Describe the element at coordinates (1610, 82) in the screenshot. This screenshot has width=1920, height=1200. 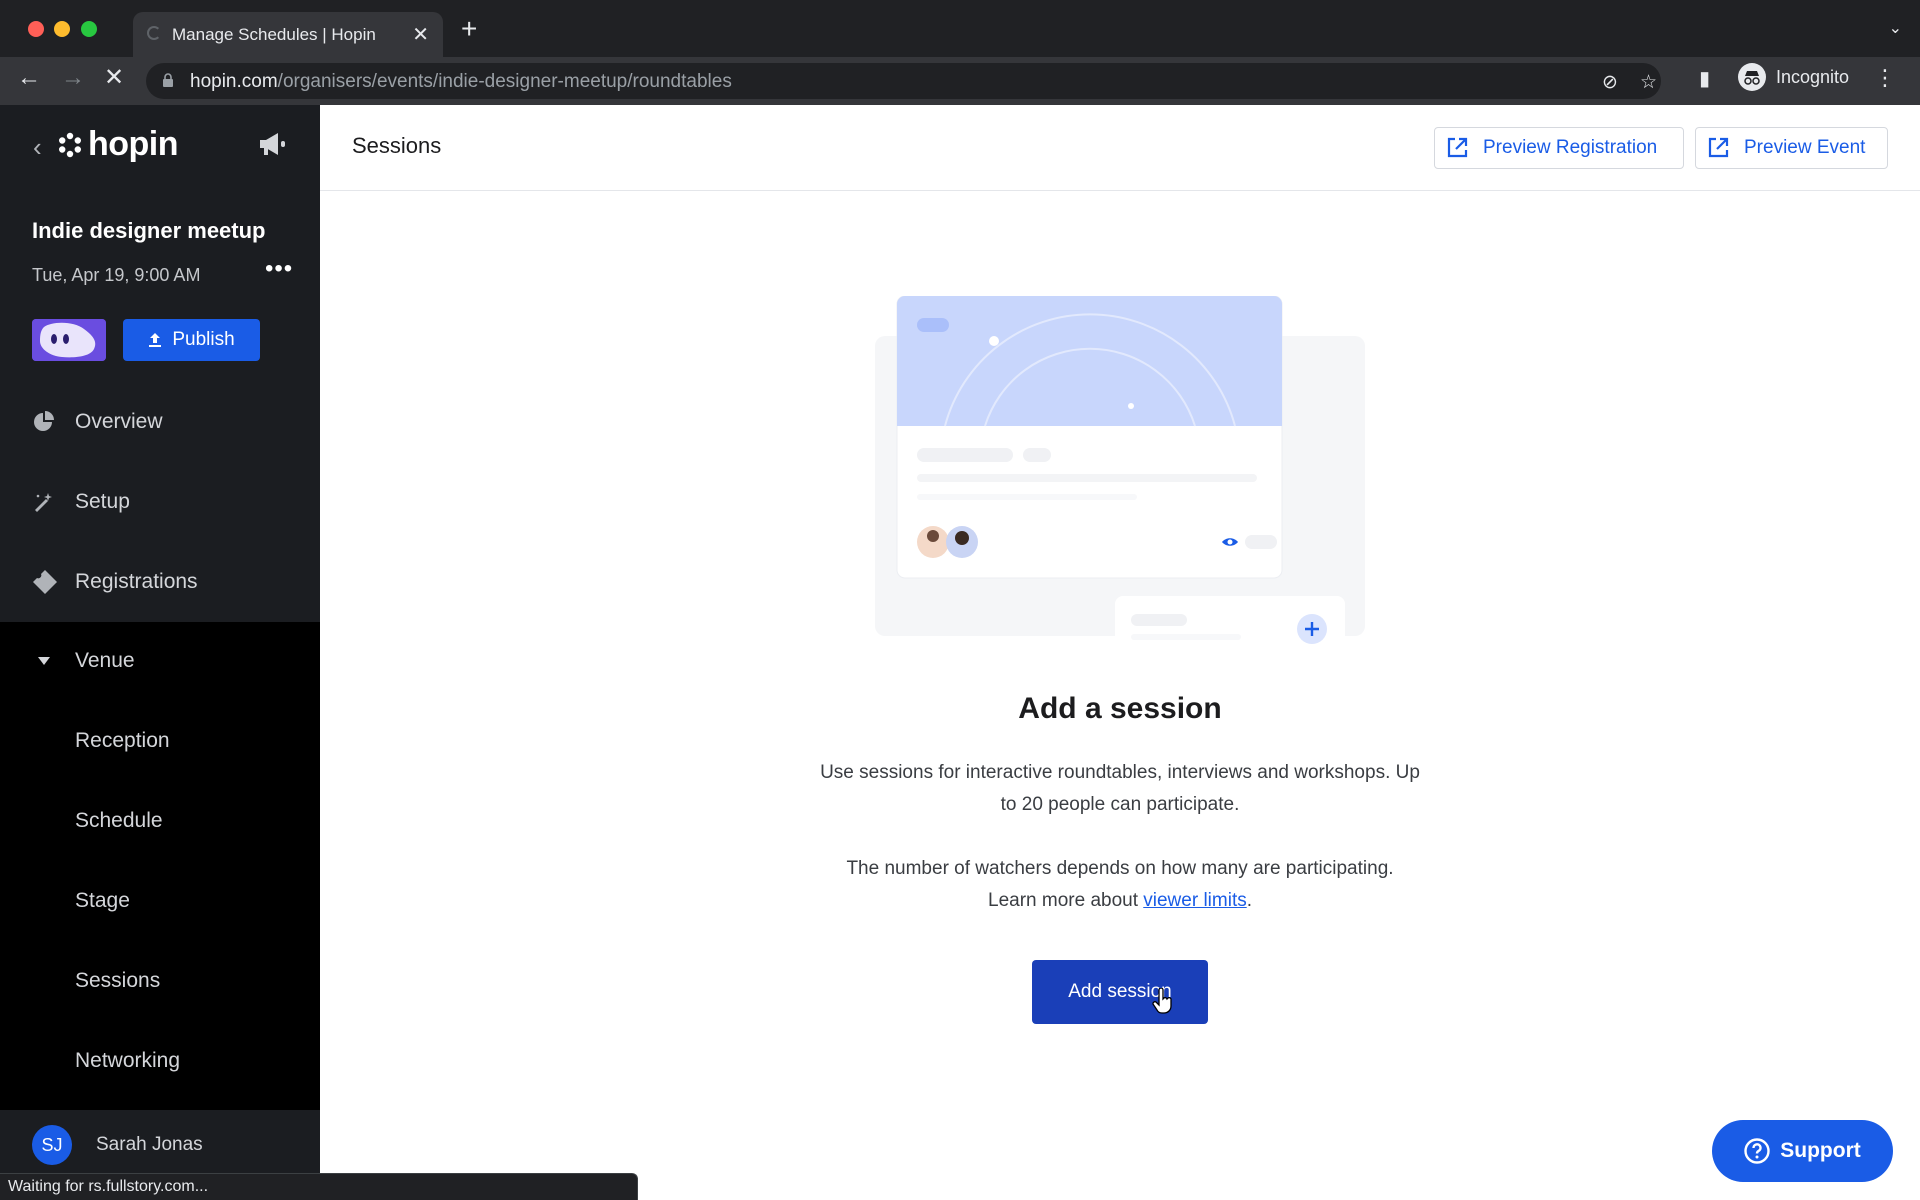
I see `eye-off-icon: ⊘` at that location.